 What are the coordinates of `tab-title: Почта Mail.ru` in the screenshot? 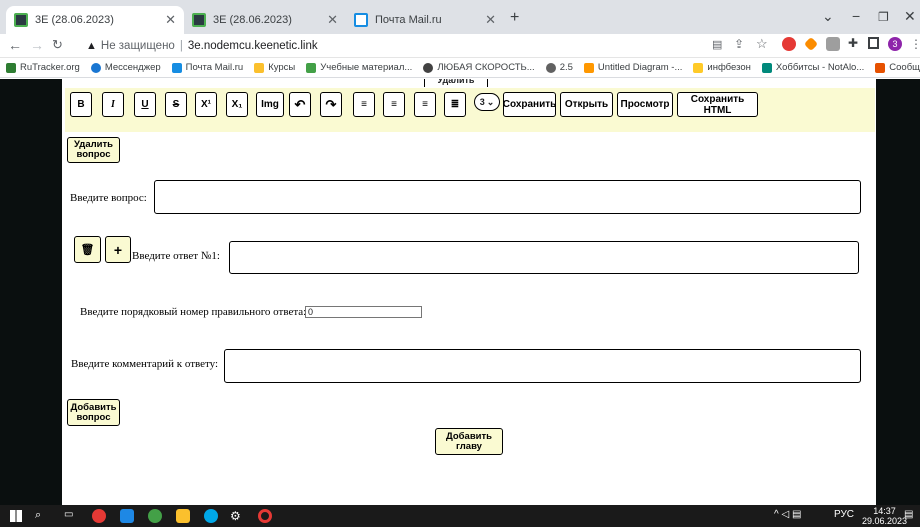 It's located at (408, 20).